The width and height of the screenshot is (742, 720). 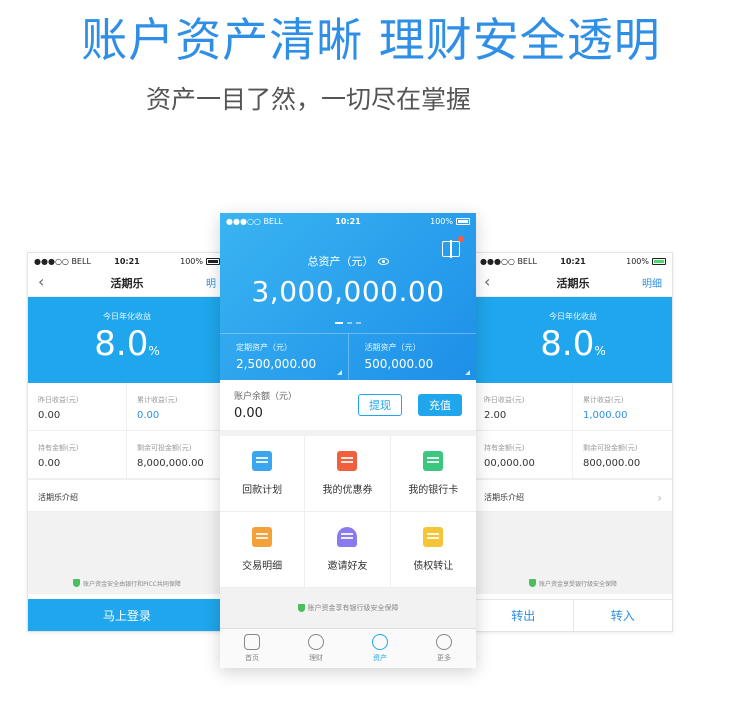 I want to click on safe-note: 账户资金享受银行级安全保障, so click(x=573, y=583).